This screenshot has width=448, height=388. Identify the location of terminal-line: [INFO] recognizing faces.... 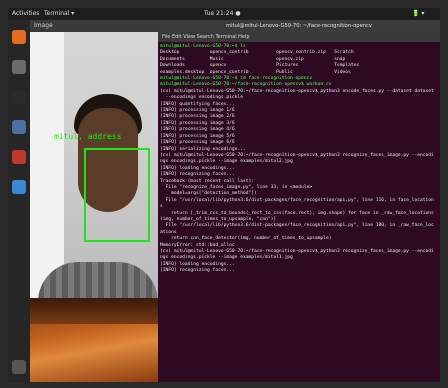
(197, 271).